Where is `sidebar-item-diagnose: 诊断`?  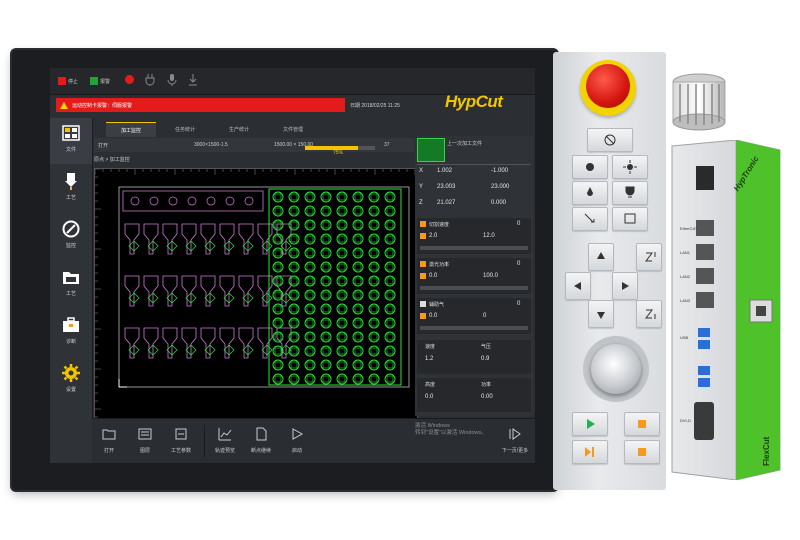
sidebar-item-diagnose: 诊断 is located at coordinates (71, 333).